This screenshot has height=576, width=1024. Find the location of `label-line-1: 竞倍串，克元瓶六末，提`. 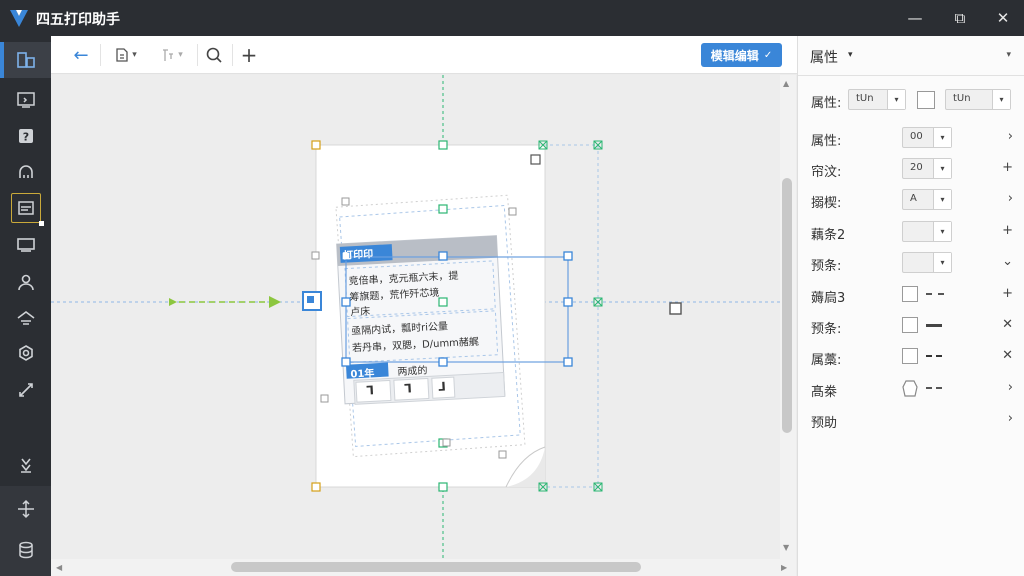

label-line-1: 竞倍串，克元瓶六末，提 is located at coordinates (403, 279).